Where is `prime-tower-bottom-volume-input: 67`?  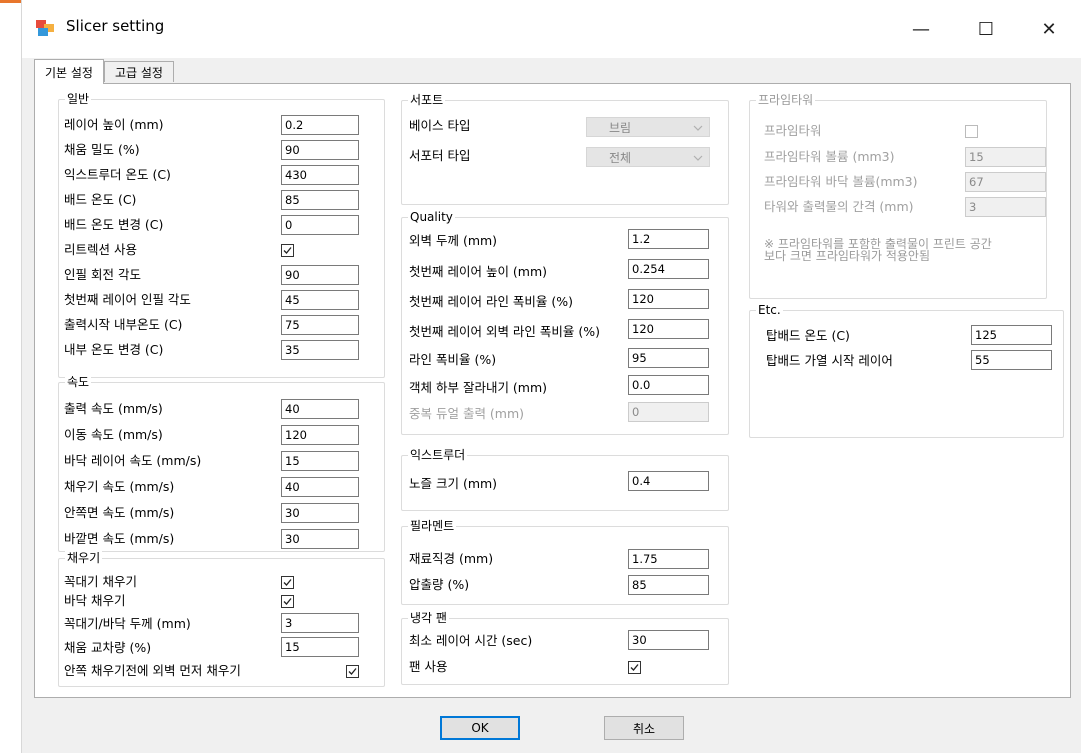 prime-tower-bottom-volume-input: 67 is located at coordinates (1005, 182).